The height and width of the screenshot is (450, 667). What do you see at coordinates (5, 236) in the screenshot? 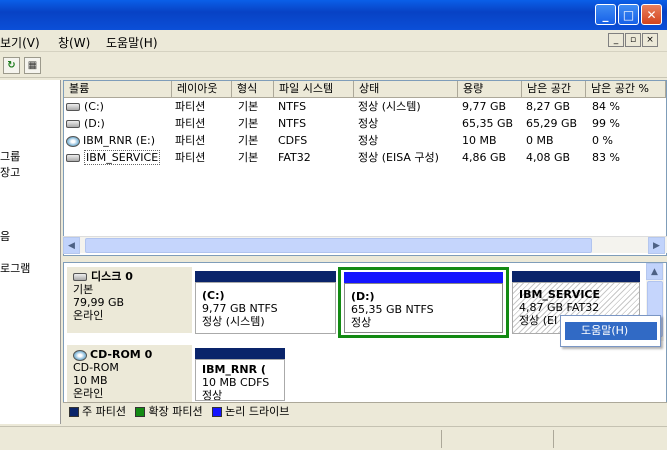
I see `tree-item-sound: 음` at bounding box center [5, 236].